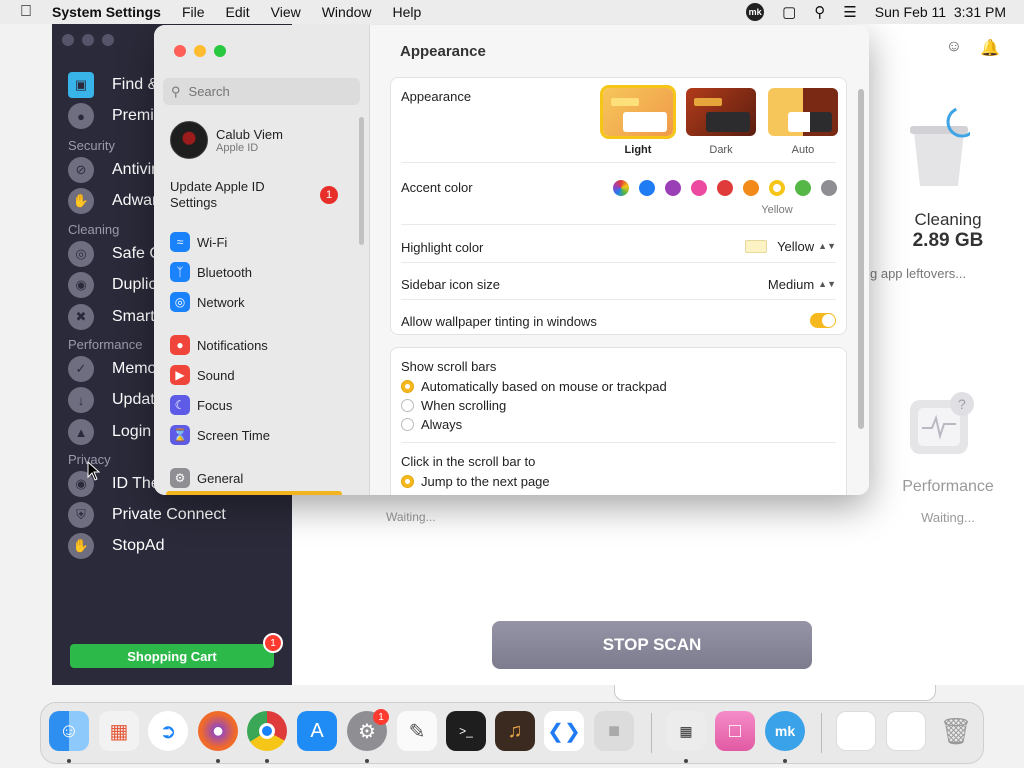 The width and height of the screenshot is (1024, 768). I want to click on sidebar-item-screen-time: ⌛ Screen Time, so click(220, 435).